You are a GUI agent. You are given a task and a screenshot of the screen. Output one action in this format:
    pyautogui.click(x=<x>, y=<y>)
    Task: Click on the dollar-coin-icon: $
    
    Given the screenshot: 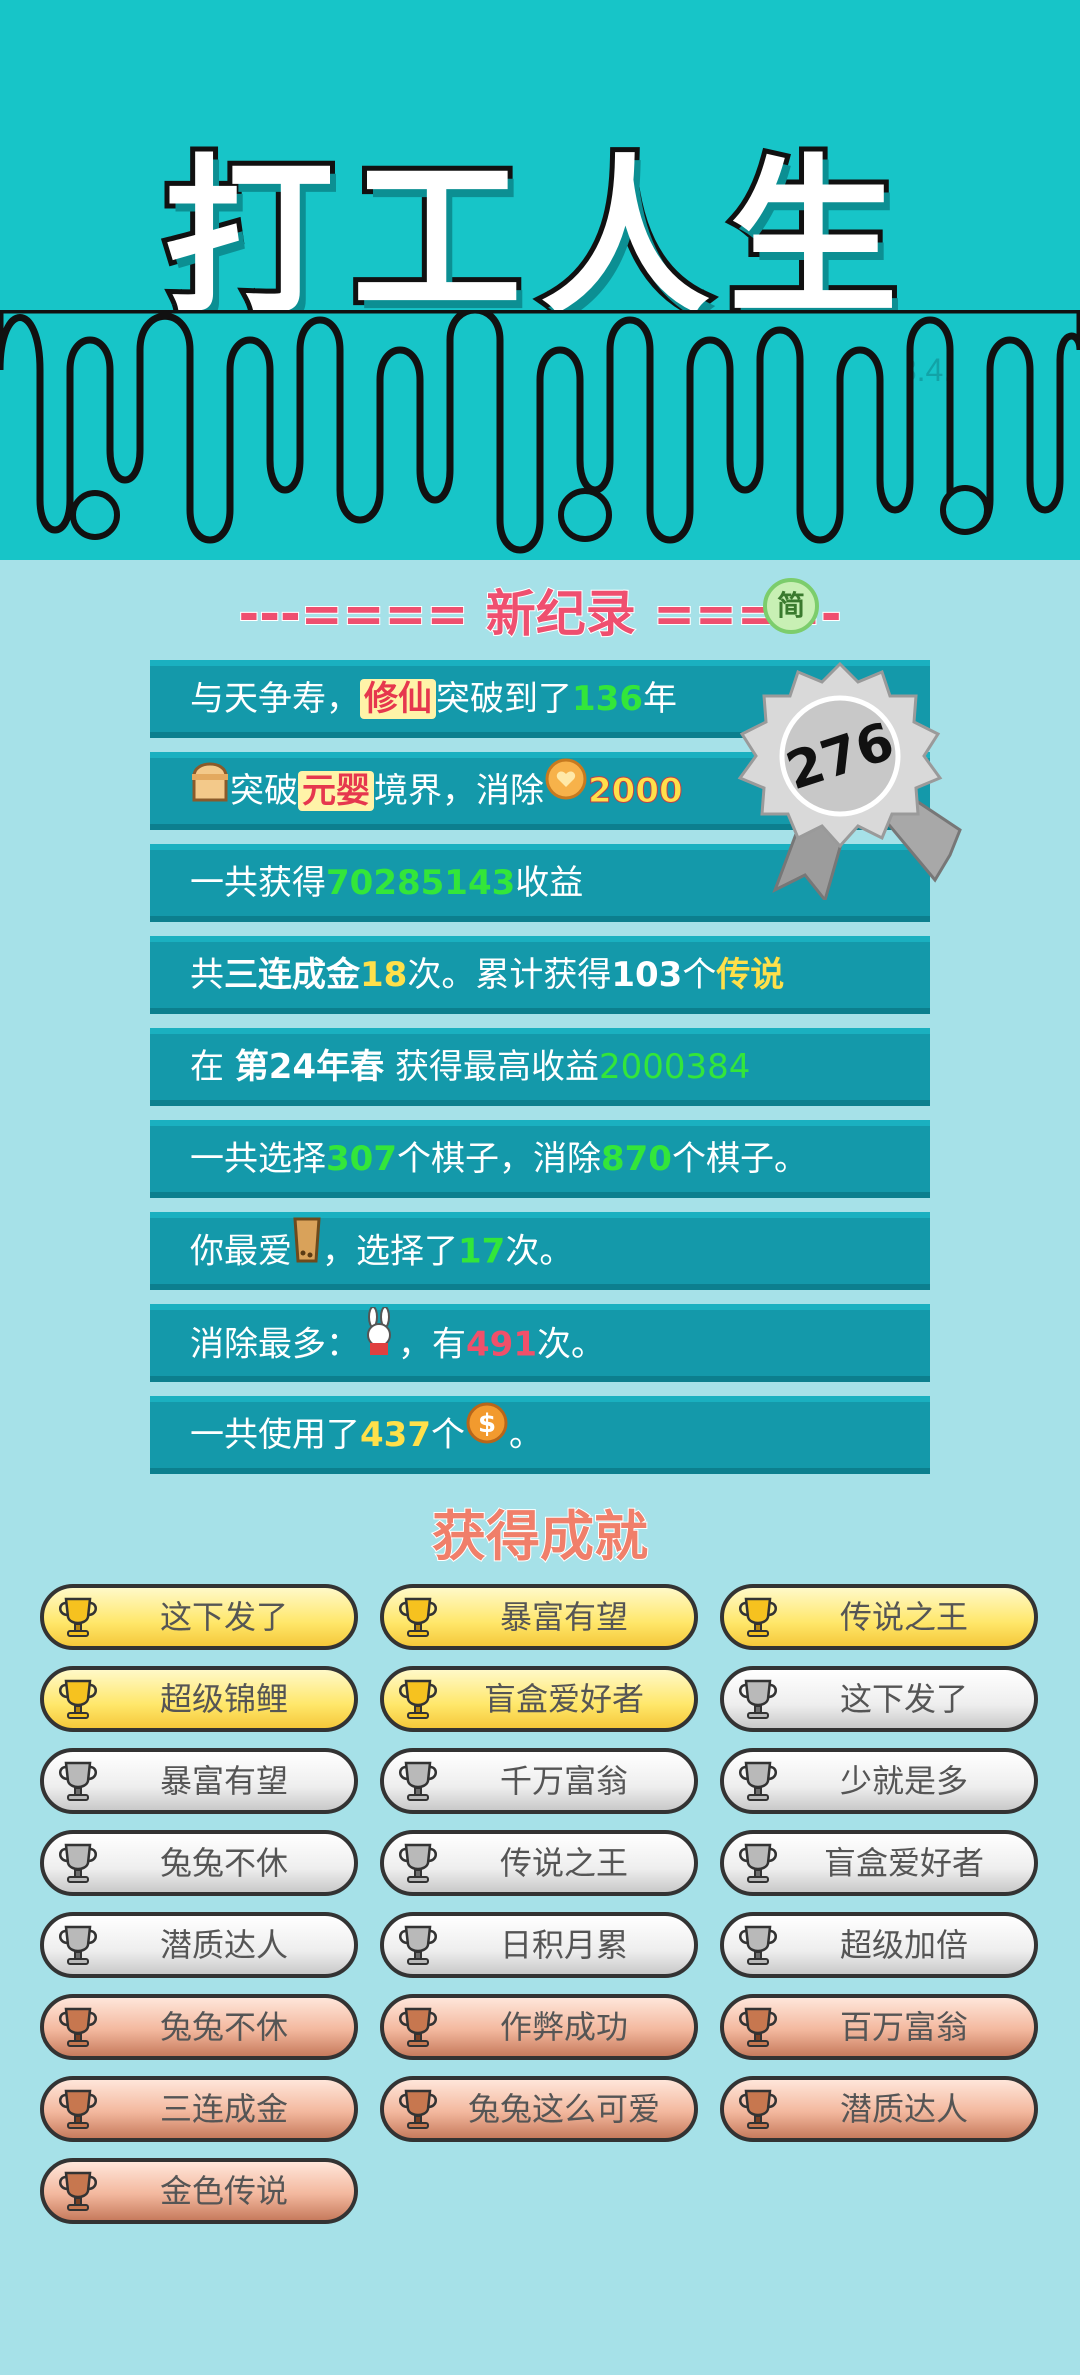 What is the action you would take?
    pyautogui.click(x=487, y=1434)
    